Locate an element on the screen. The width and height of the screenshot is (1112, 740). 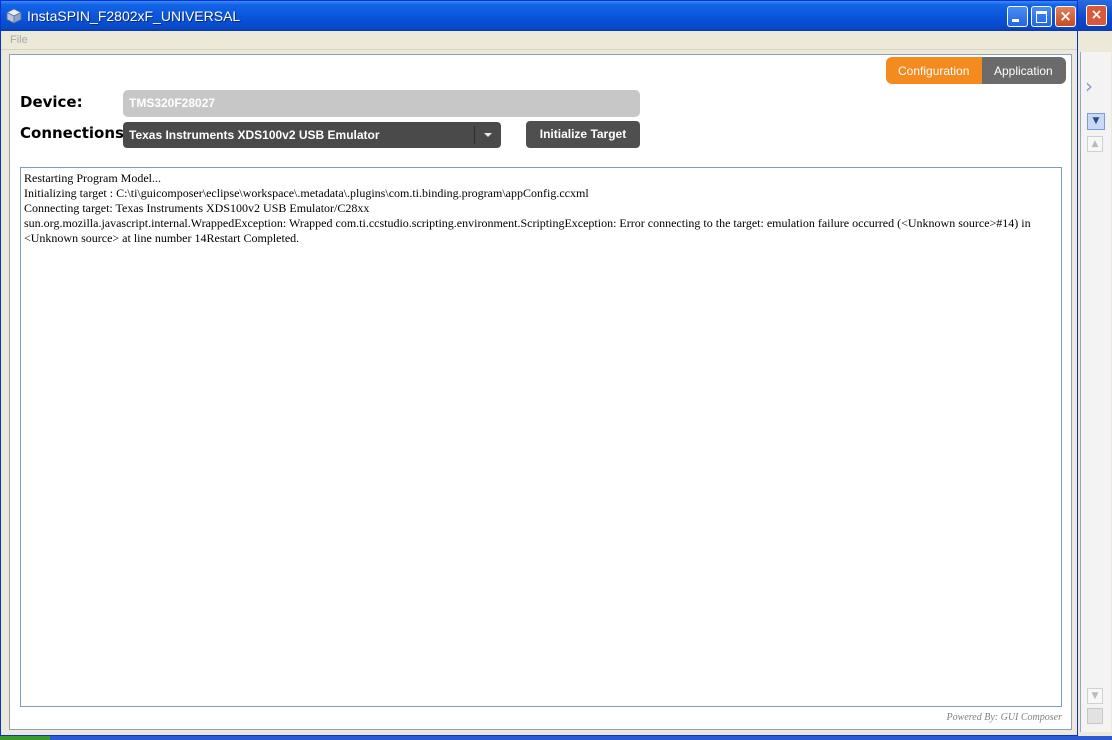
background-panel: › ▼ ▲ ▼ is located at coordinates (1095, 392).